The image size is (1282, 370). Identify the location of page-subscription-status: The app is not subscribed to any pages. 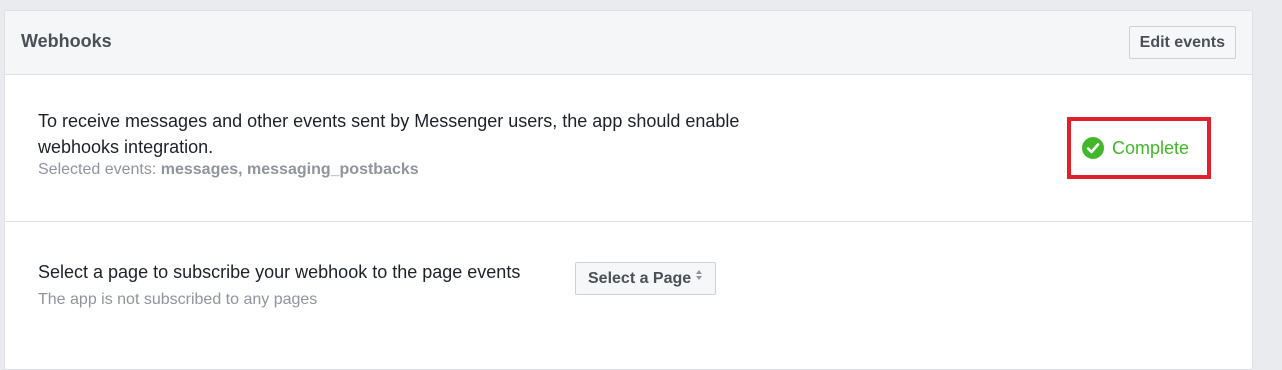
(178, 299).